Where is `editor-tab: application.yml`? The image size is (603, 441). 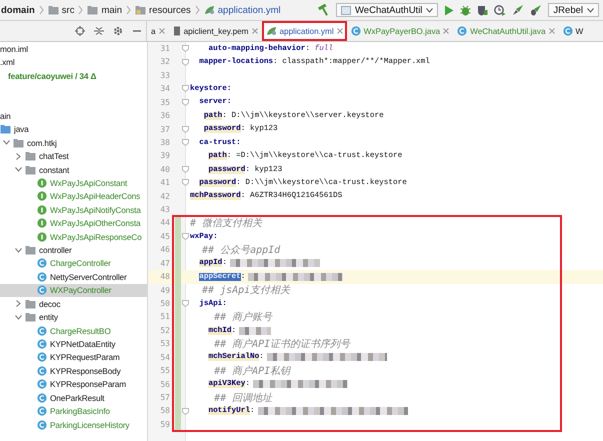
editor-tab: application.yml is located at coordinates (304, 31).